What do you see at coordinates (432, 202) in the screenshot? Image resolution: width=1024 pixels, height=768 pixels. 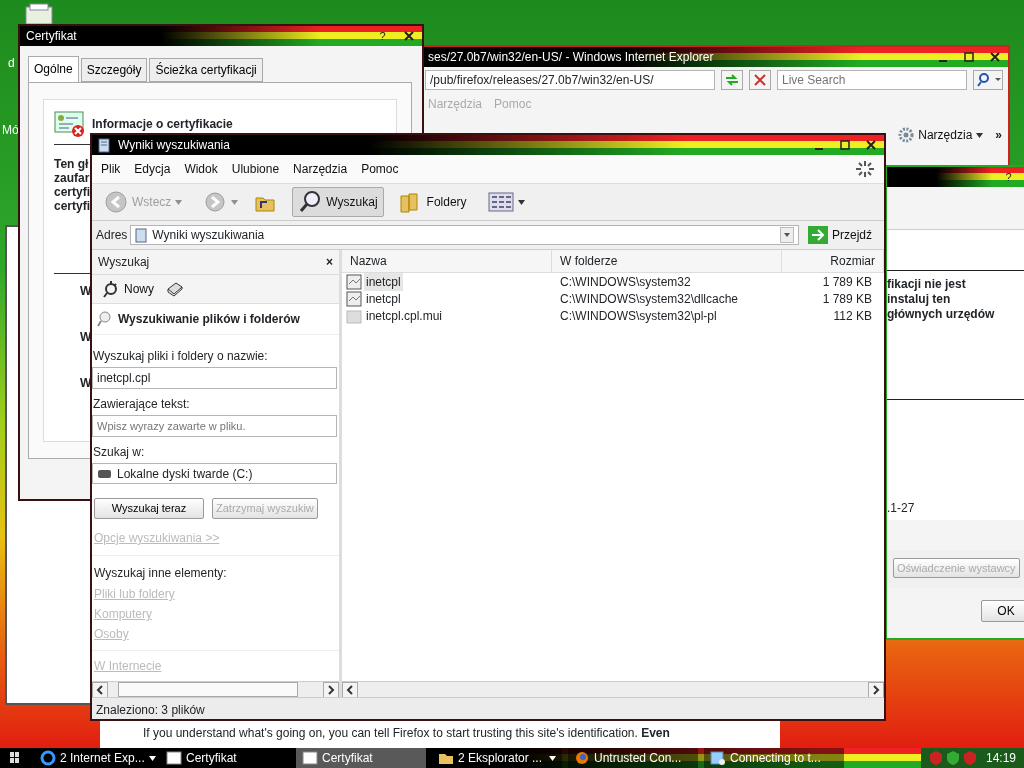 I see `folders-button: Foldery` at bounding box center [432, 202].